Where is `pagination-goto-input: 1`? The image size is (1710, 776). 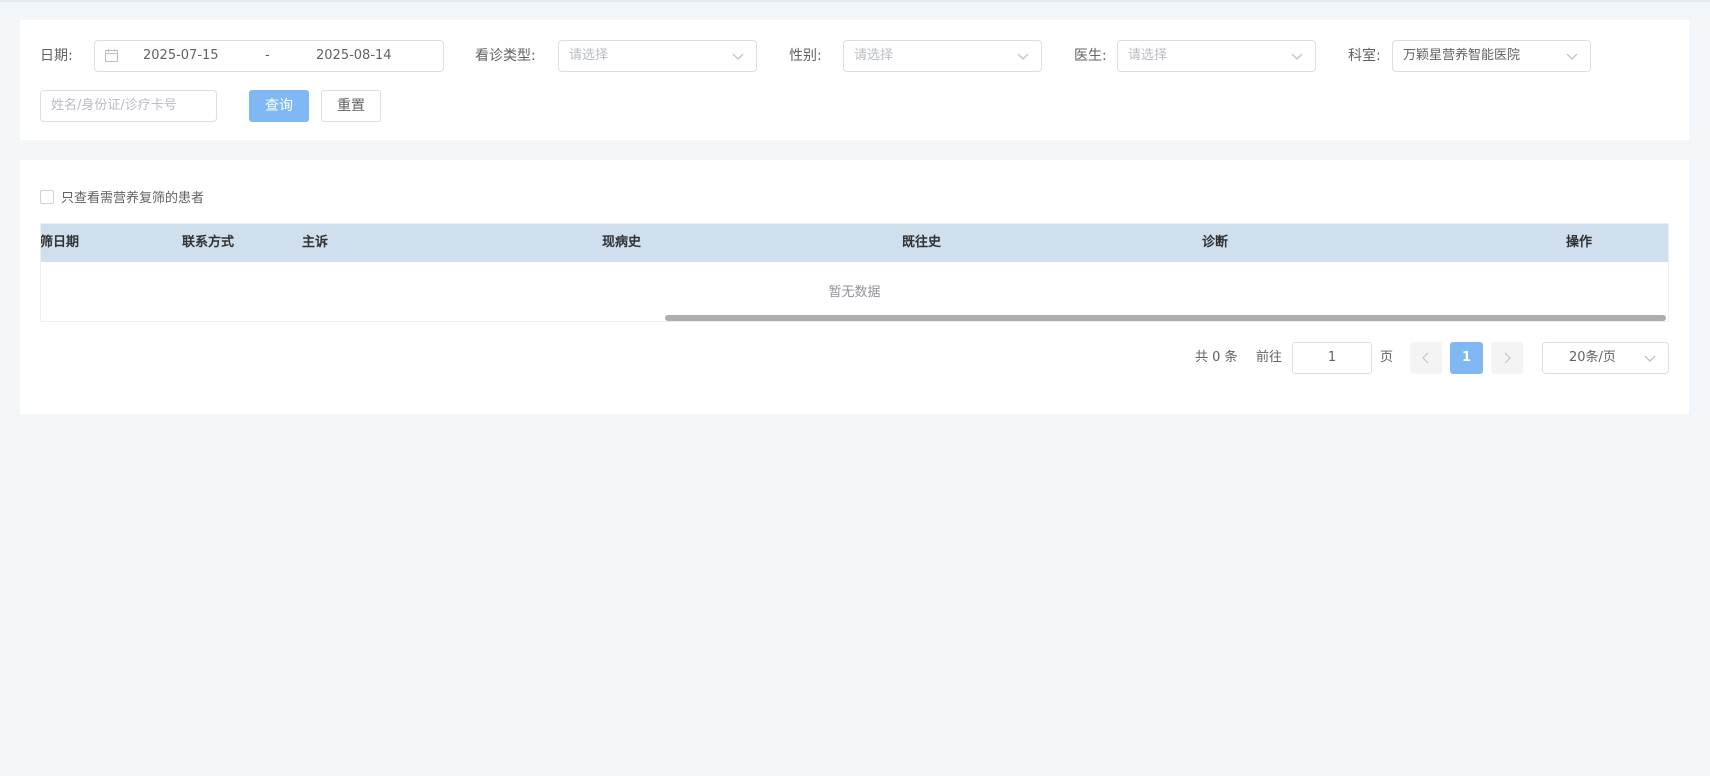
pagination-goto-input: 1 is located at coordinates (1332, 358).